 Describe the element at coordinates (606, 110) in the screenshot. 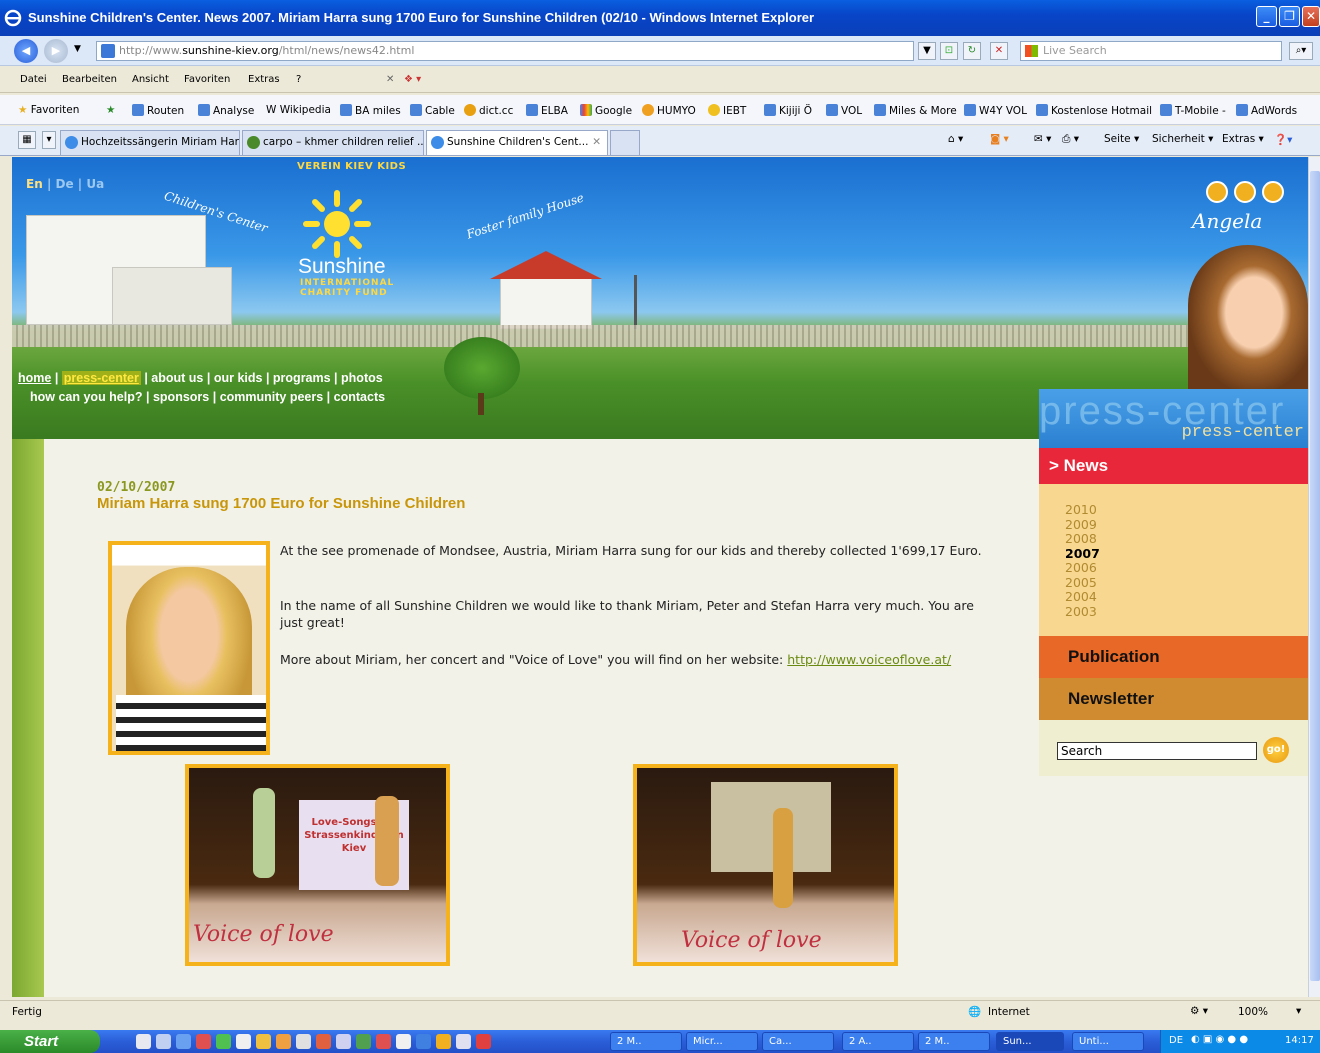

I see `fav-google: Google` at that location.